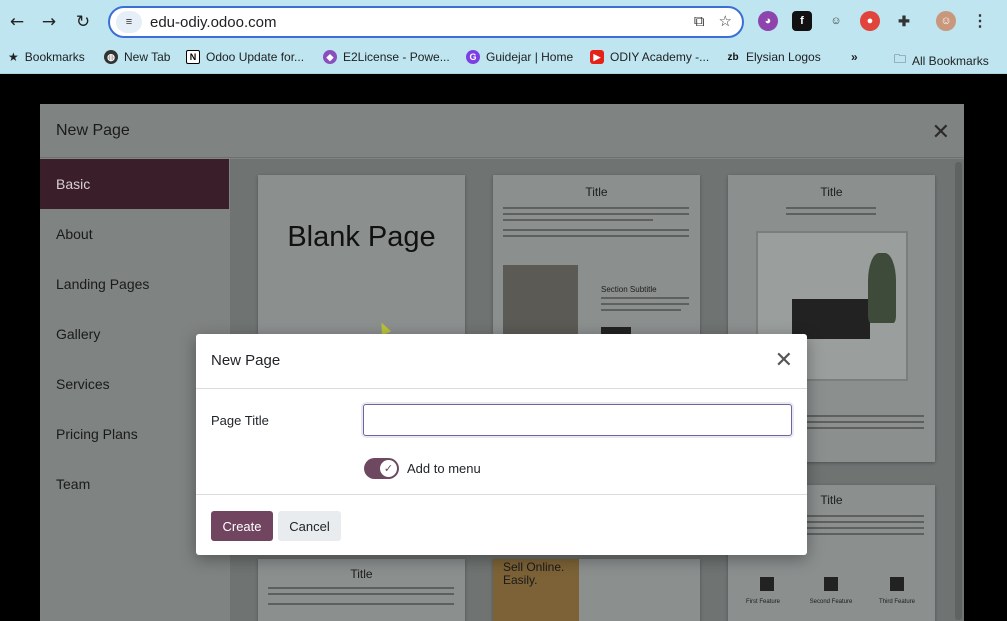  What do you see at coordinates (111, 57) in the screenshot?
I see `globe-icon: ◍` at bounding box center [111, 57].